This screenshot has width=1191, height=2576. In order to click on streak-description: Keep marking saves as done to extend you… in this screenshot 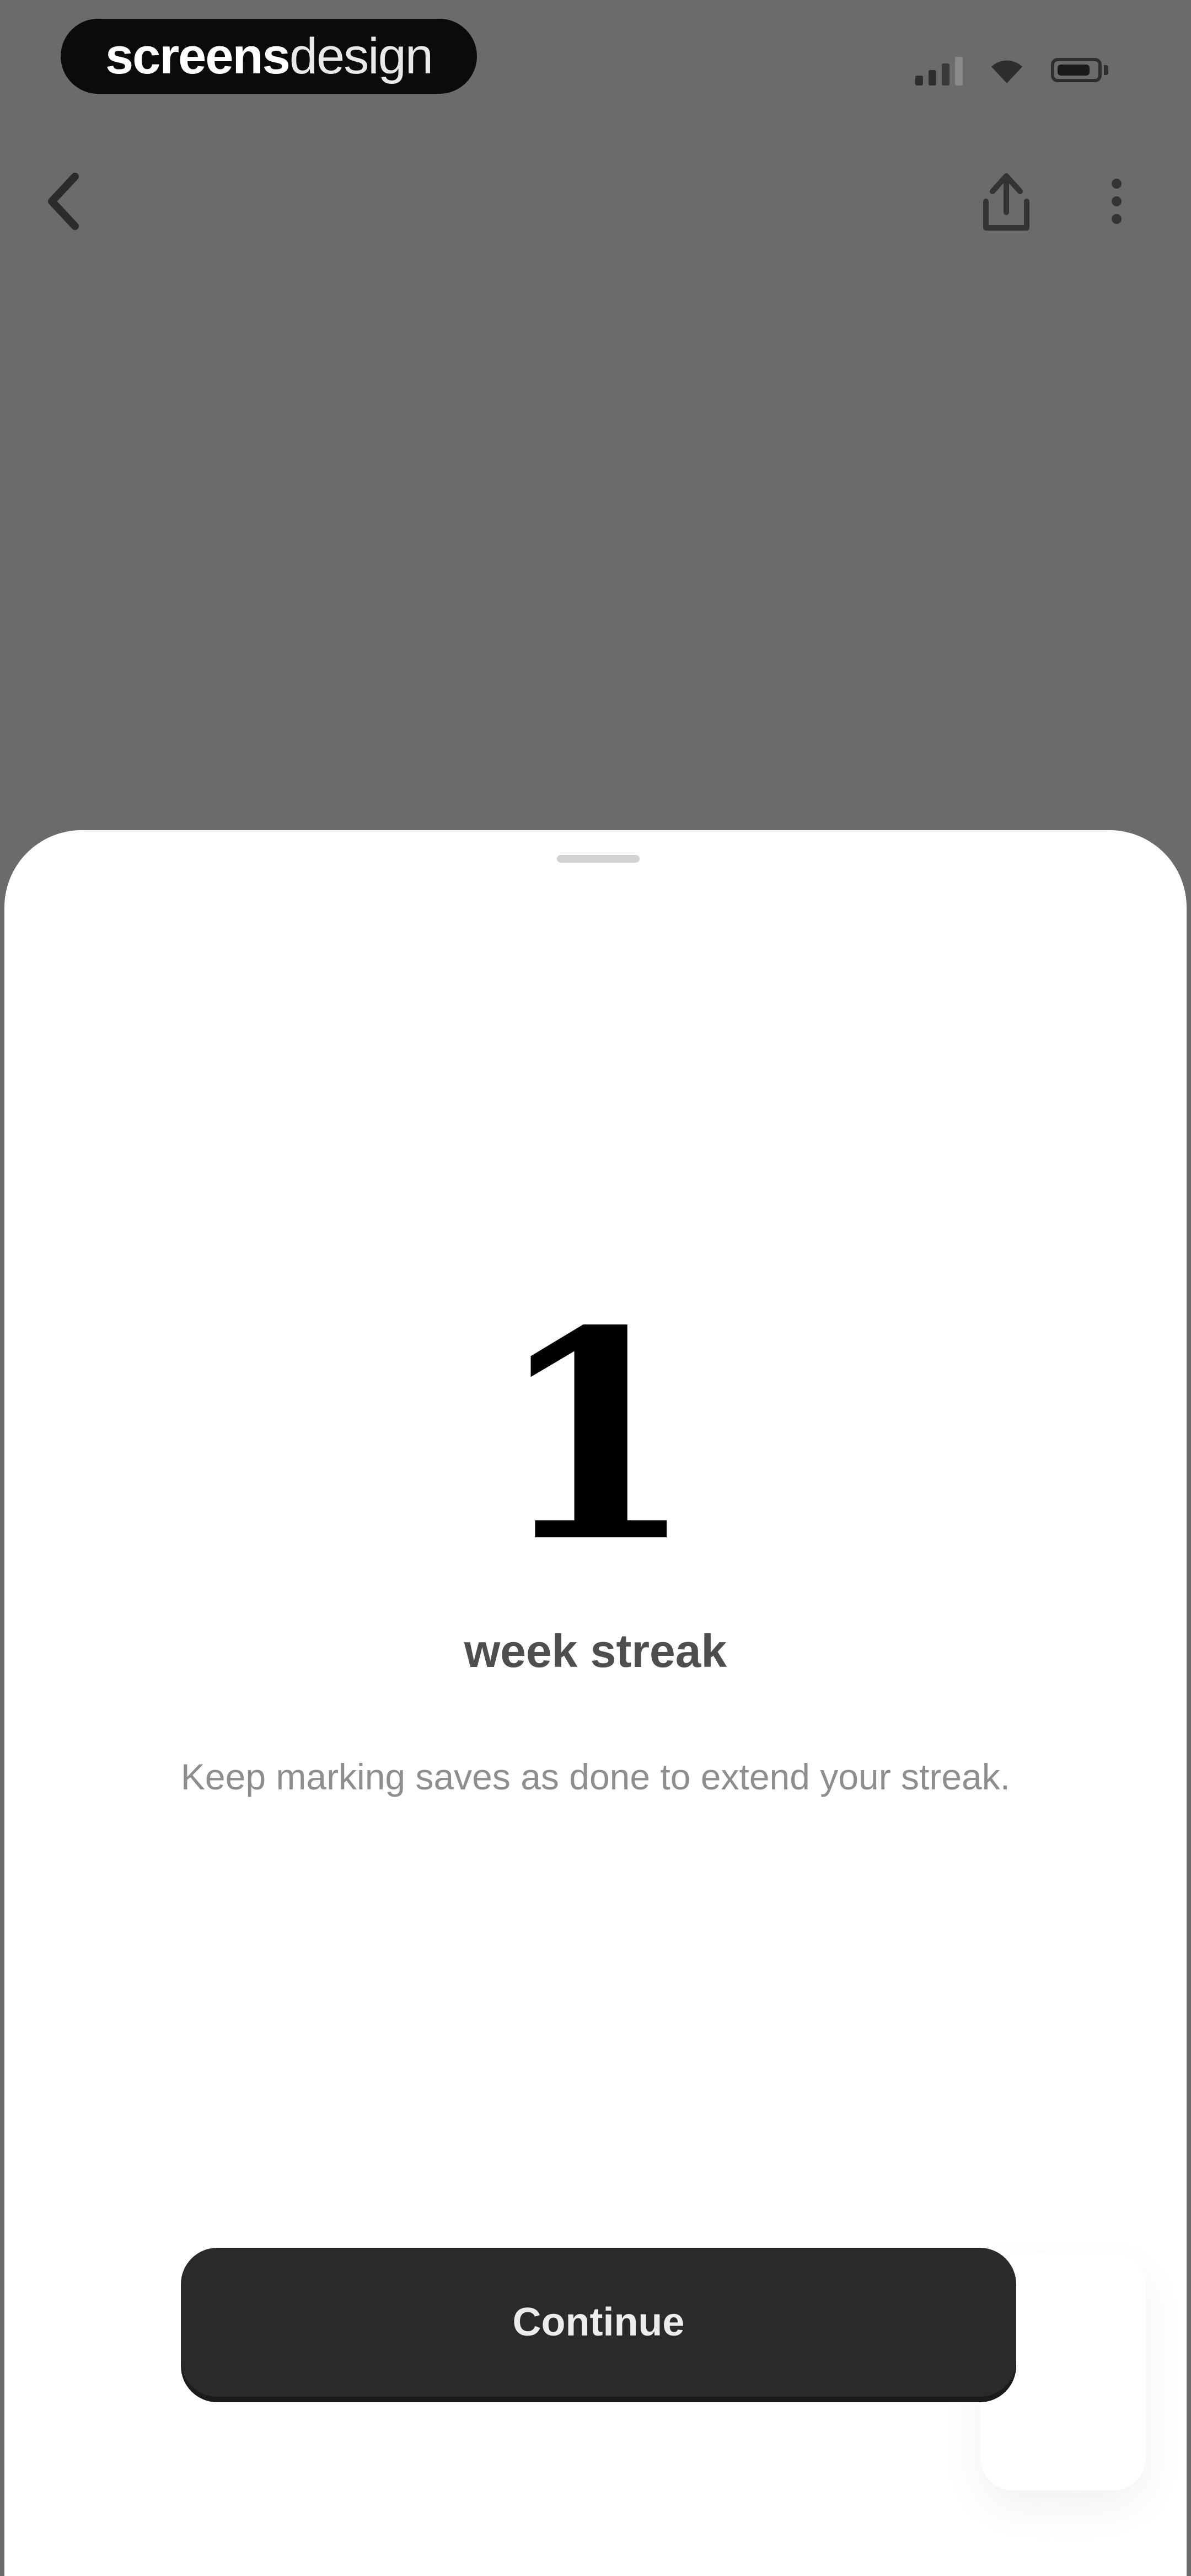, I will do `click(595, 1776)`.